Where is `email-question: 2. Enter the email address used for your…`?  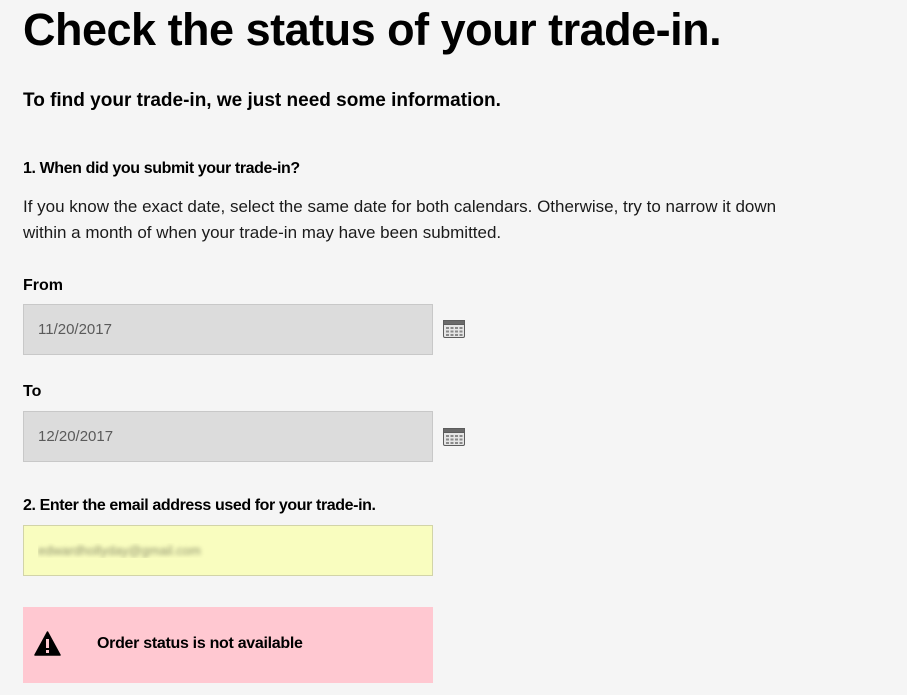 email-question: 2. Enter the email address used for your… is located at coordinates (199, 505).